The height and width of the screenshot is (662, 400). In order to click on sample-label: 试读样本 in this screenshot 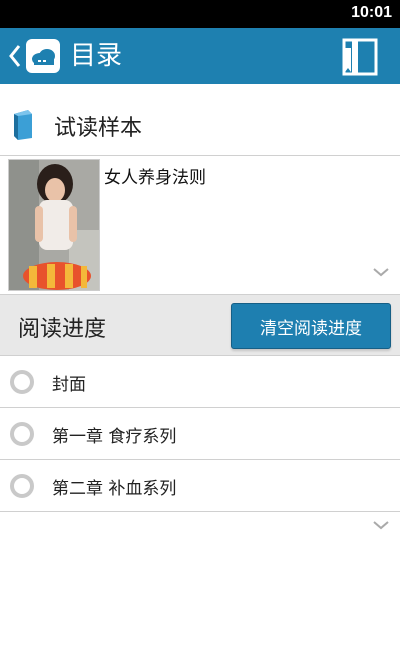, I will do `click(98, 128)`.